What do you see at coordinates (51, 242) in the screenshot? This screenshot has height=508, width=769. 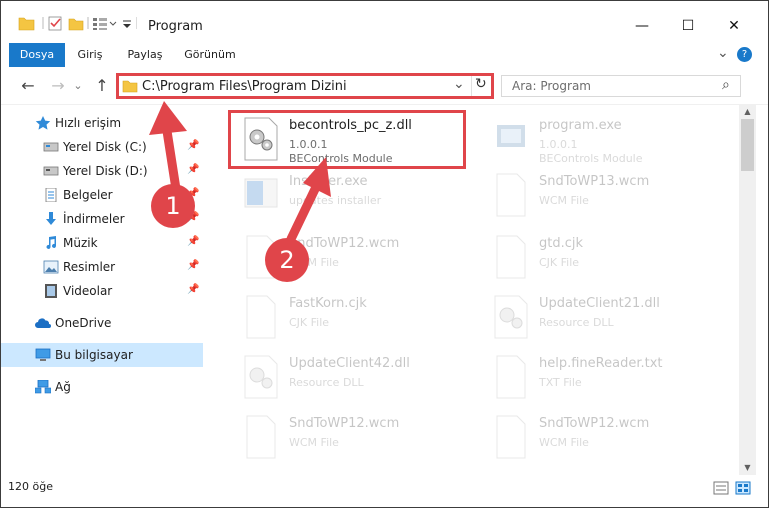 I see `music-icon` at bounding box center [51, 242].